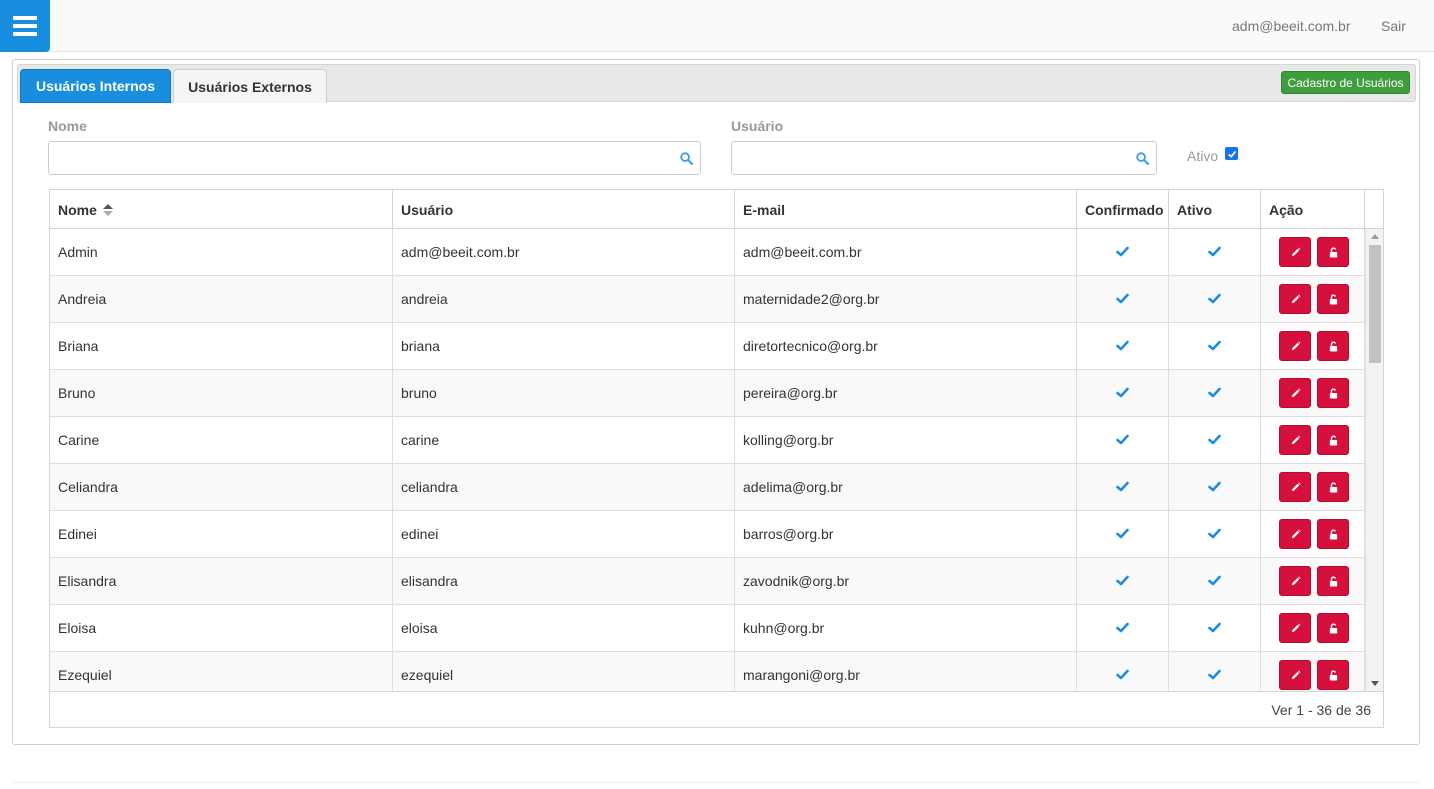  I want to click on tab-usuarios-internos: Usuários Internos, so click(95, 86).